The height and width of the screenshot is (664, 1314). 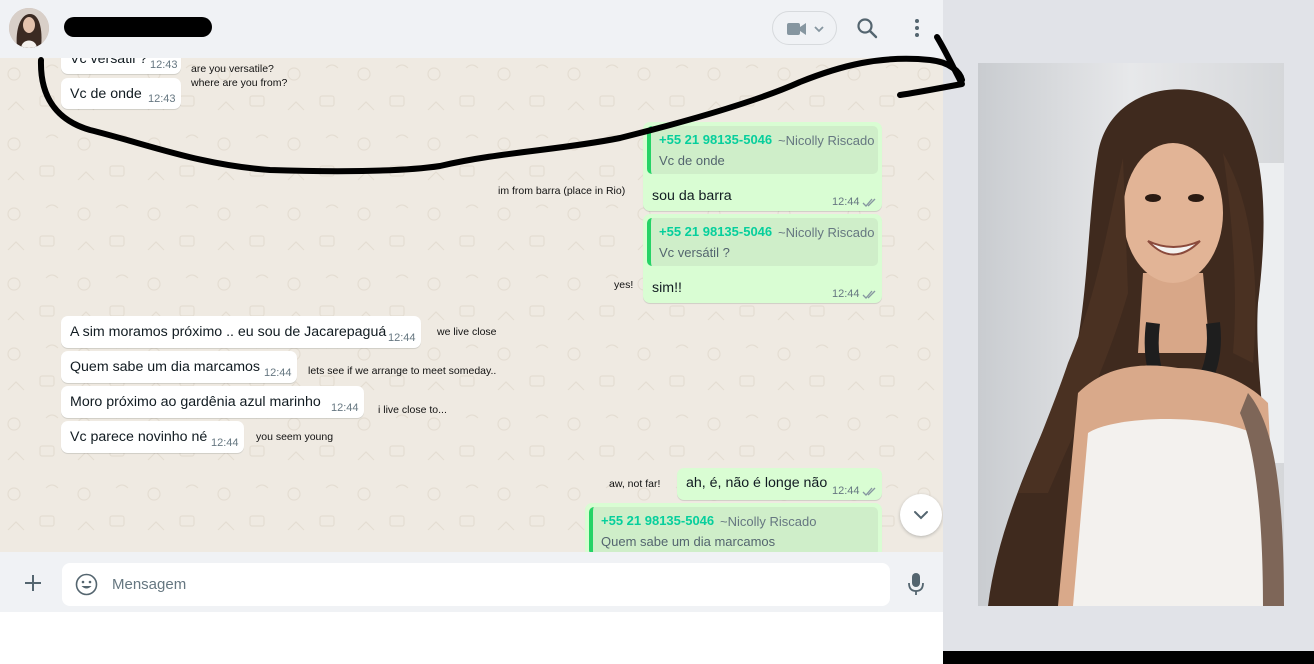 What do you see at coordinates (667, 288) in the screenshot?
I see `message-text: sim!!` at bounding box center [667, 288].